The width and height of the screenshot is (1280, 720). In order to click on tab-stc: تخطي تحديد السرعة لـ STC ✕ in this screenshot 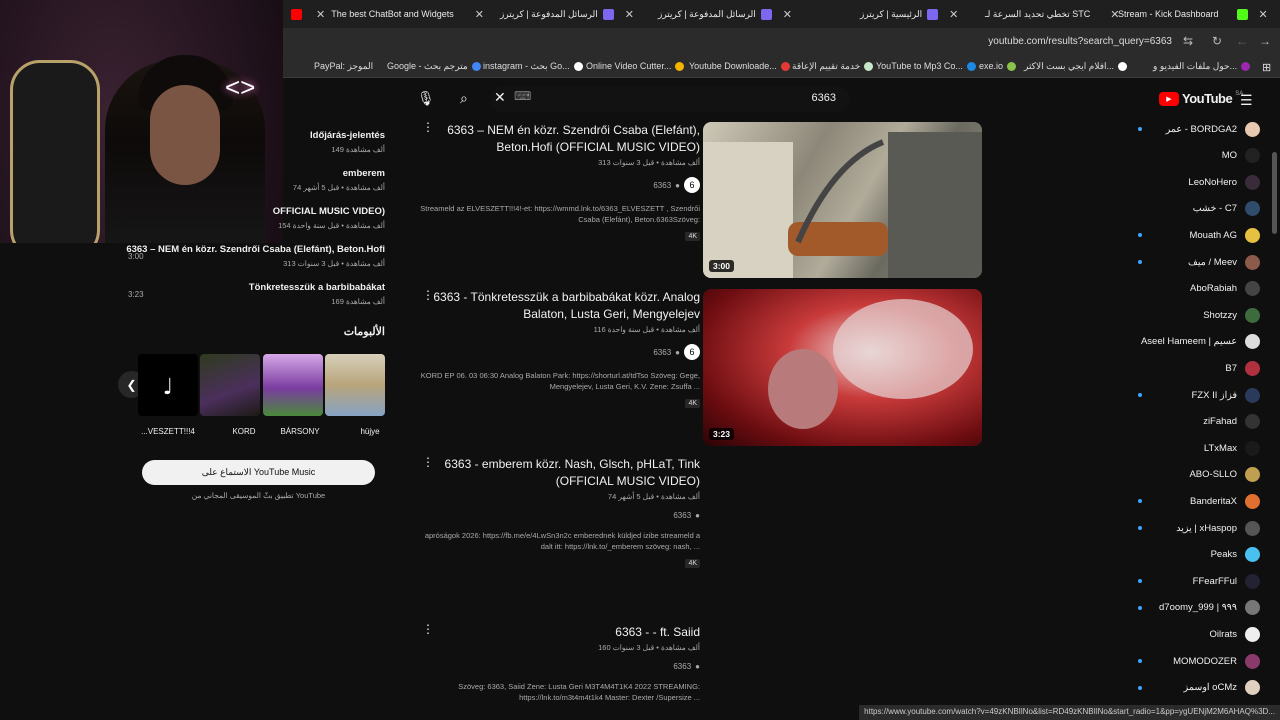, I will do `click(1055, 14)`.